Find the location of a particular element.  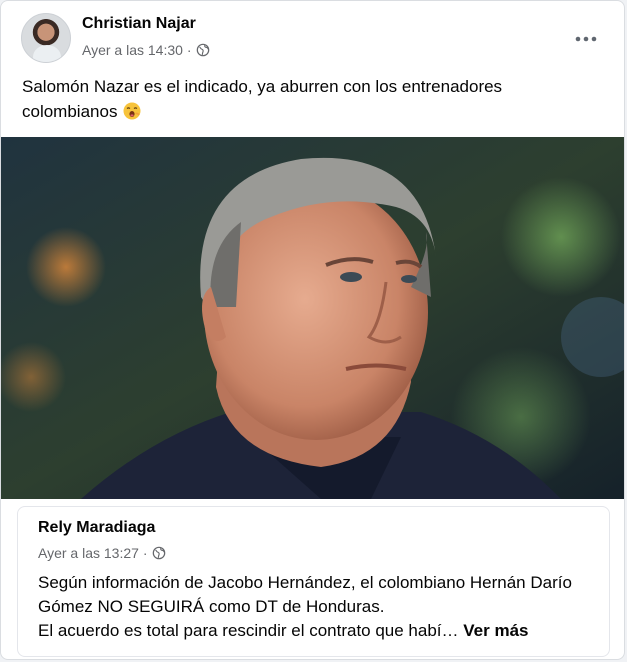

author-name: Christian Najar is located at coordinates (139, 24).